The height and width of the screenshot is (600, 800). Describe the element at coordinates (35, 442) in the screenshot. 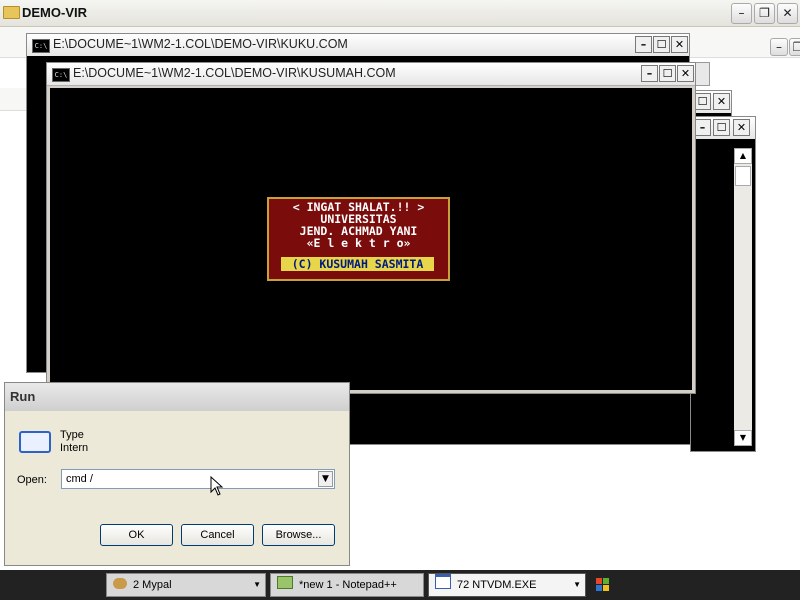

I see `run-icon` at that location.